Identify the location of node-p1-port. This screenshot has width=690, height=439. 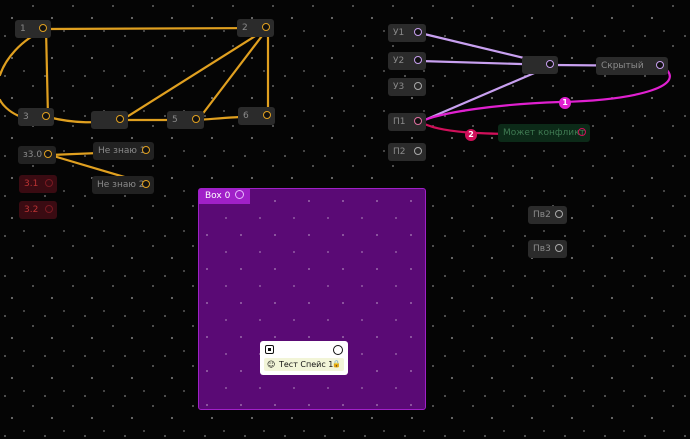
(418, 121).